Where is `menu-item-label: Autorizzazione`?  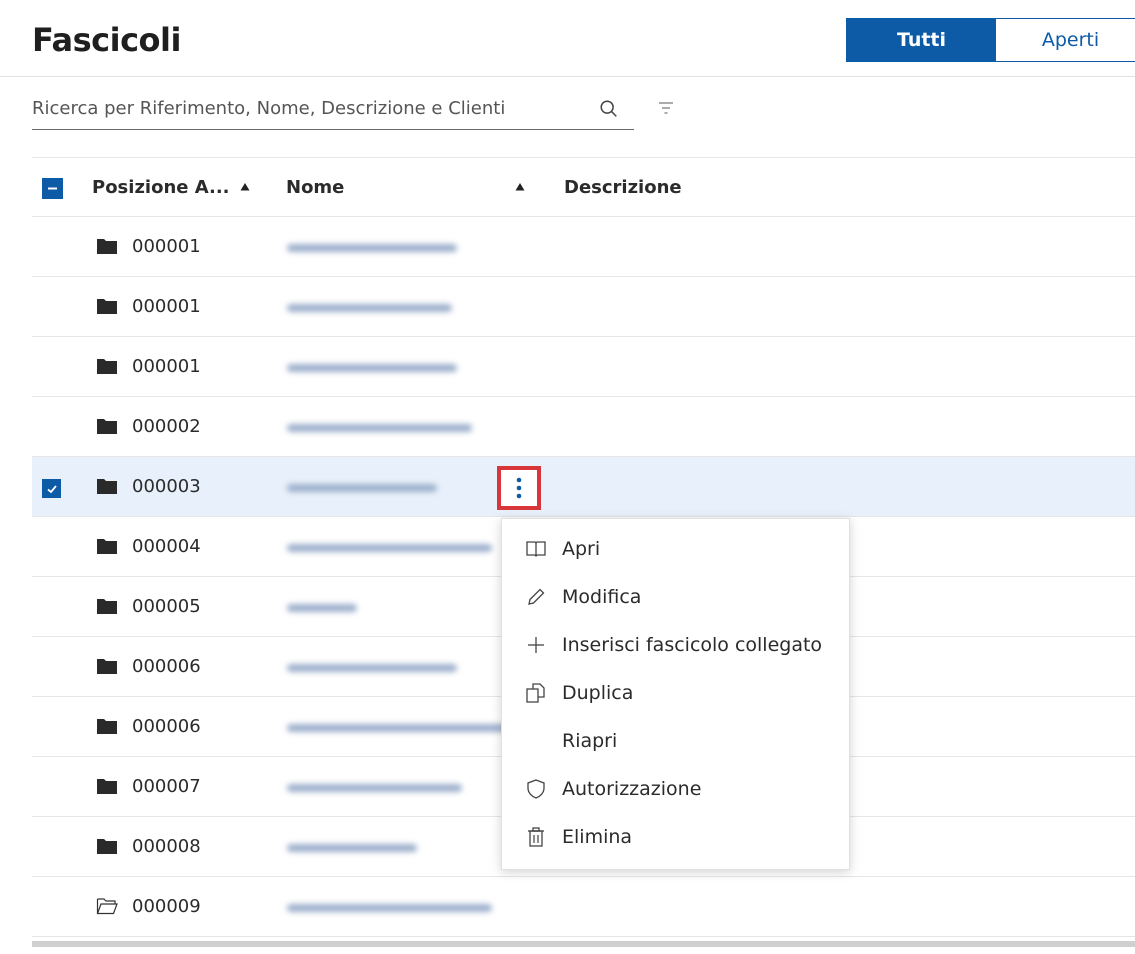 menu-item-label: Autorizzazione is located at coordinates (632, 789).